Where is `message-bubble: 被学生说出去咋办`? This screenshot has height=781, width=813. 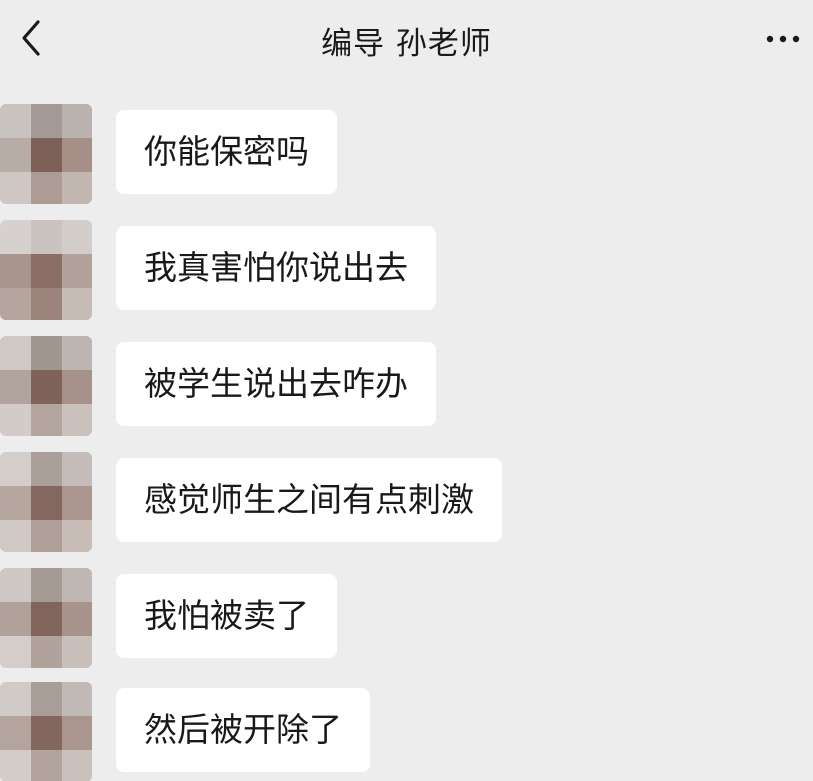
message-bubble: 被学生说出去咋办 is located at coordinates (276, 384).